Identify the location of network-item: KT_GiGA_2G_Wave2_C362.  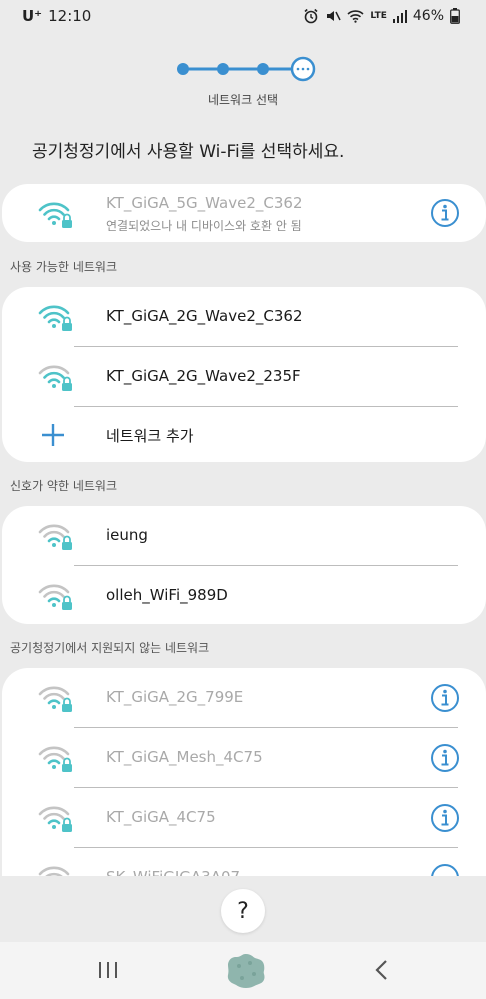
(244, 317).